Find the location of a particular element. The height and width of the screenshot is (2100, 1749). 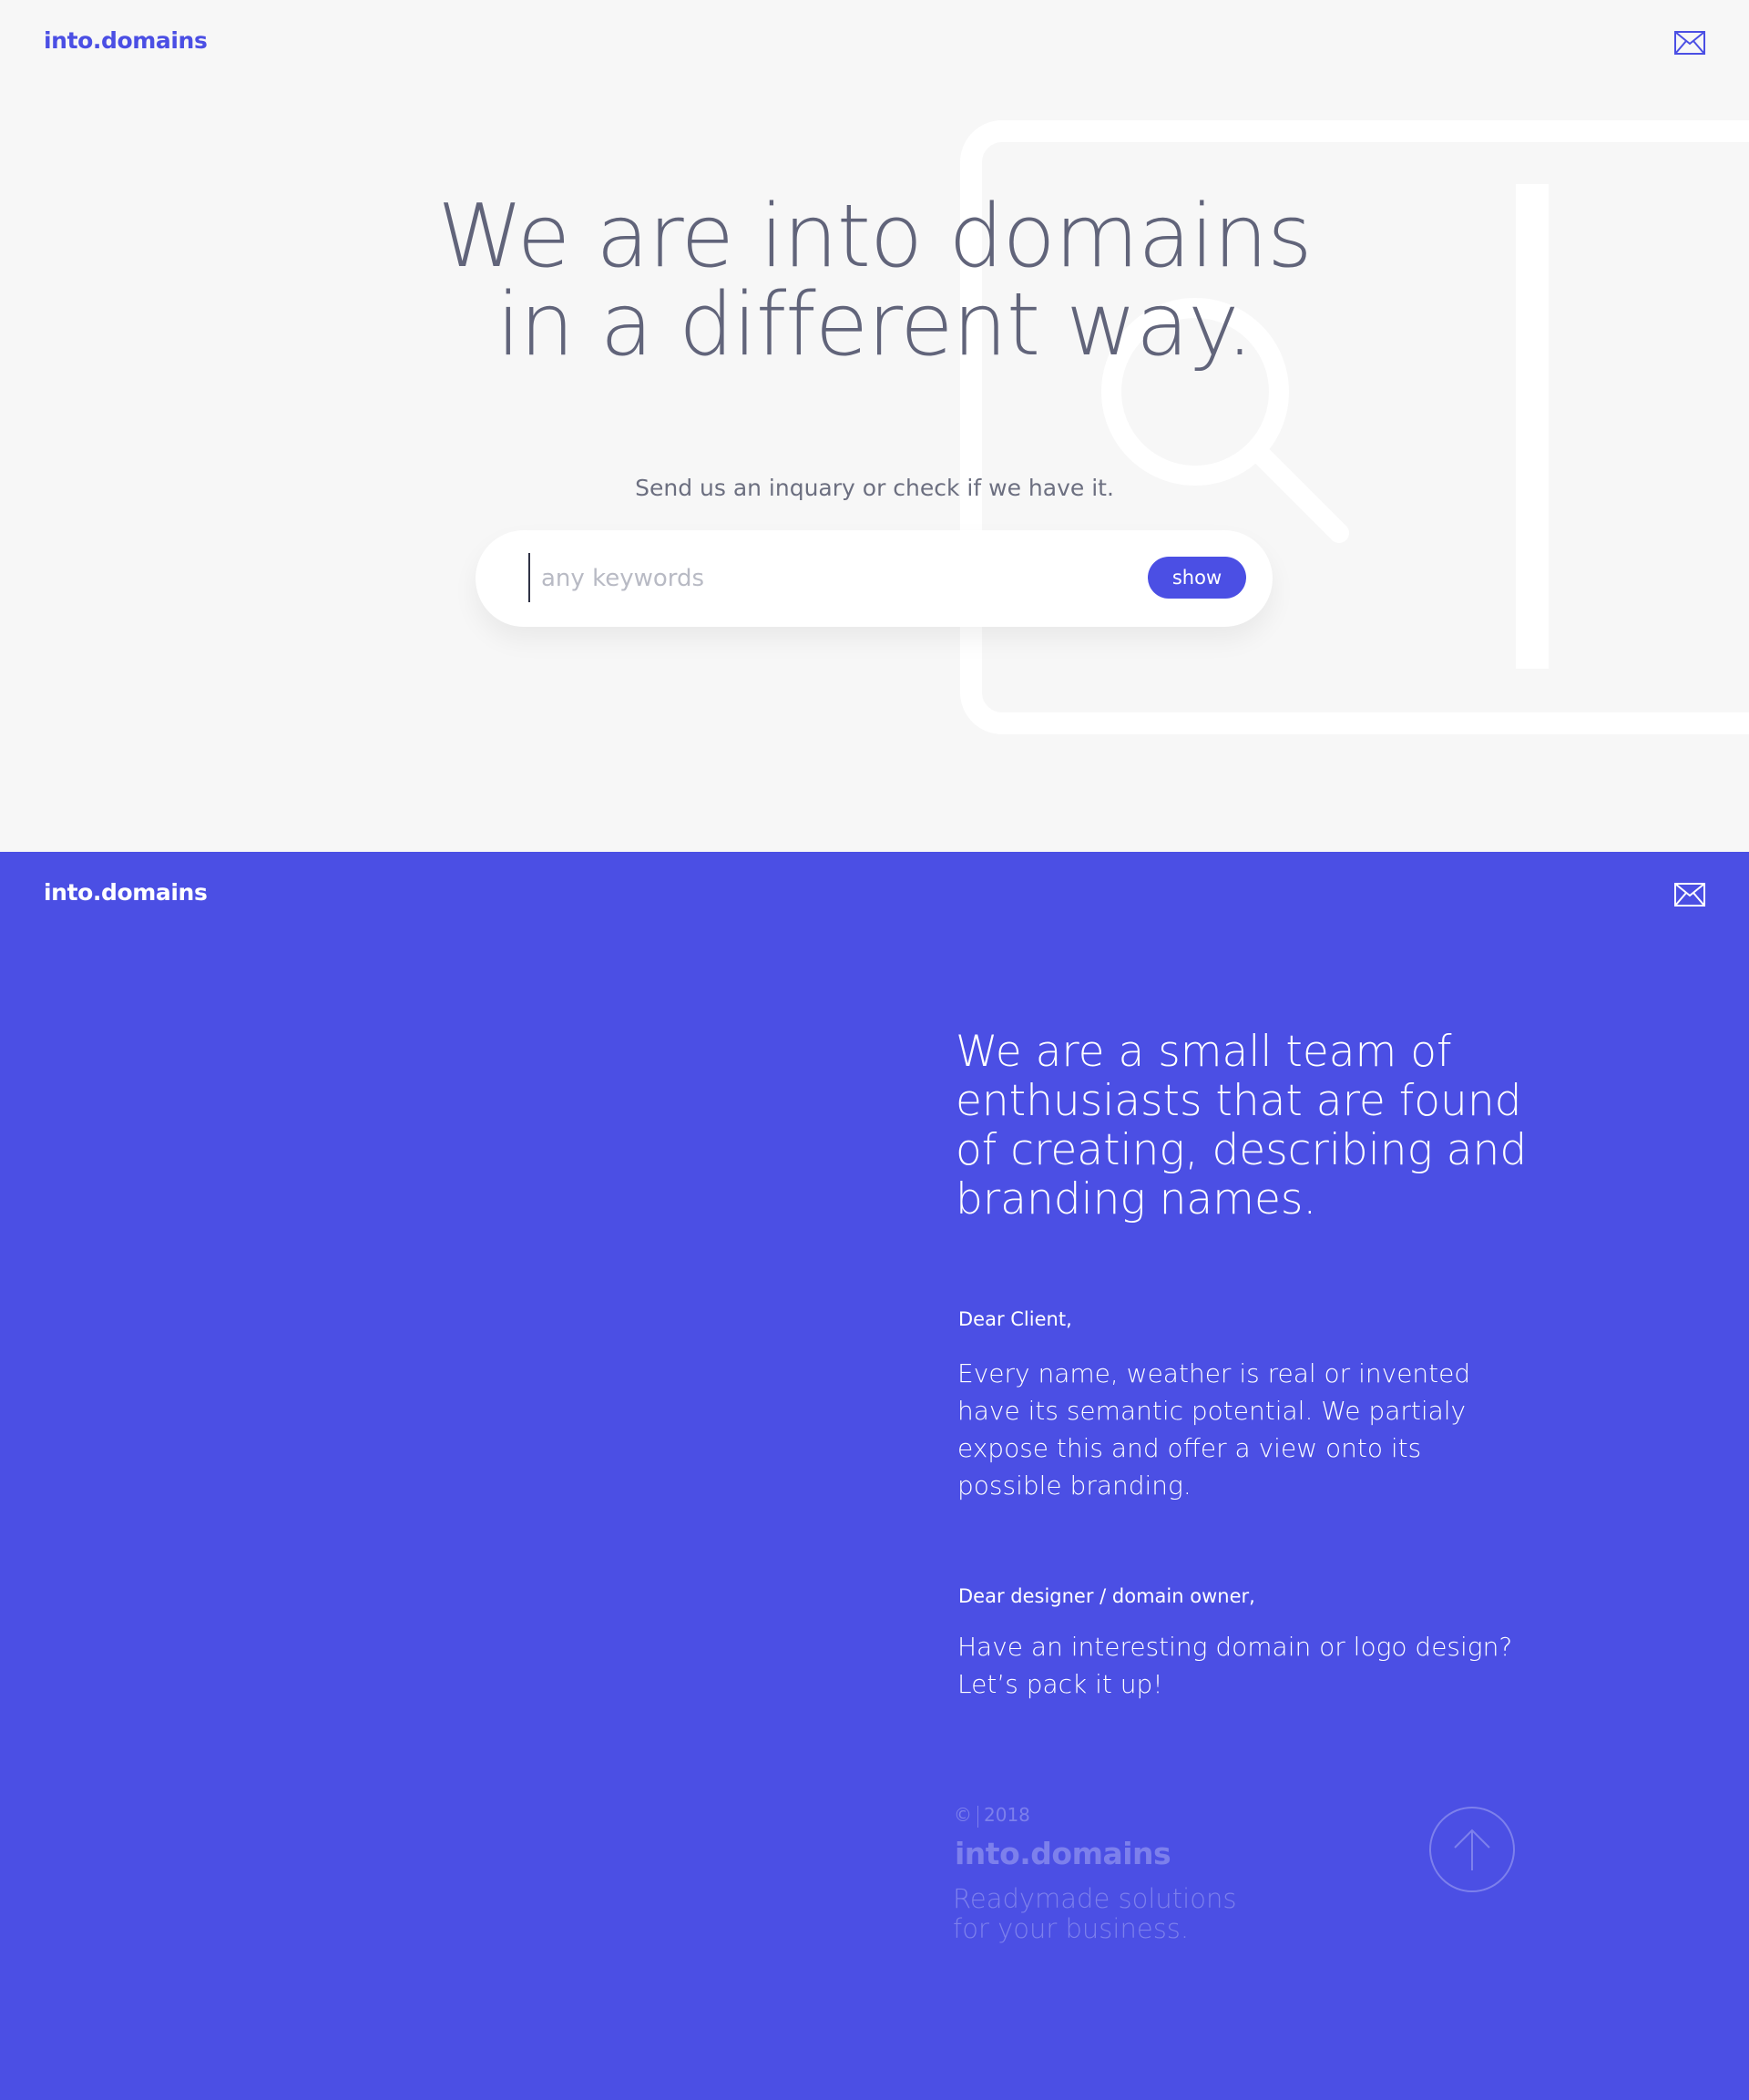

copyright-year: 2018 is located at coordinates (1007, 1815).